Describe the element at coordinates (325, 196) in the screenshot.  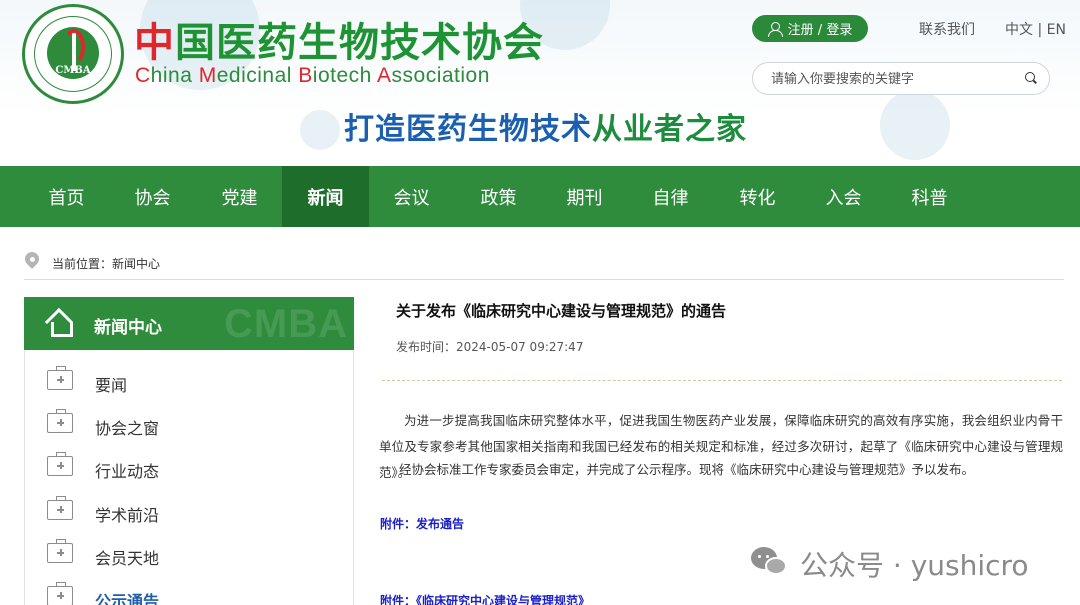
I see `nav-item-news: 新闻` at that location.